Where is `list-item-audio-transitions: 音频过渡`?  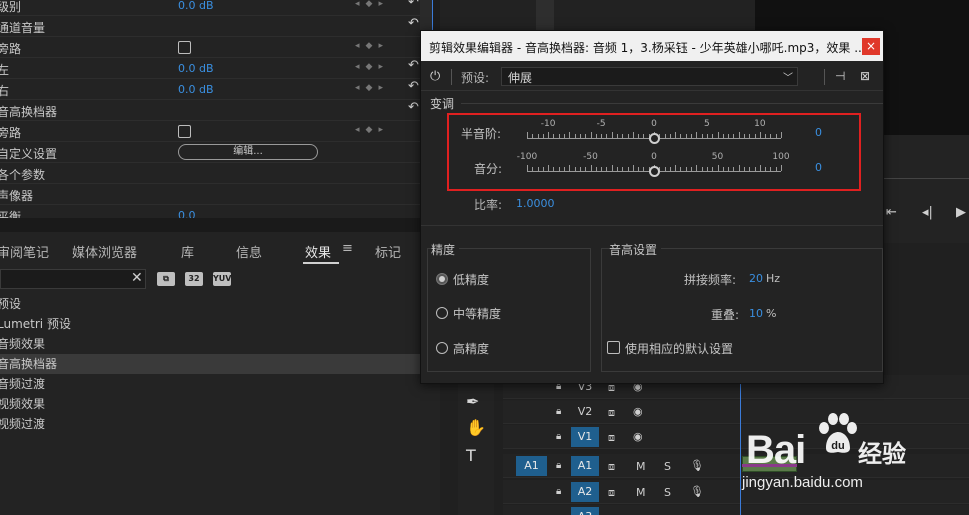 list-item-audio-transitions: 音频过渡 is located at coordinates (218, 384).